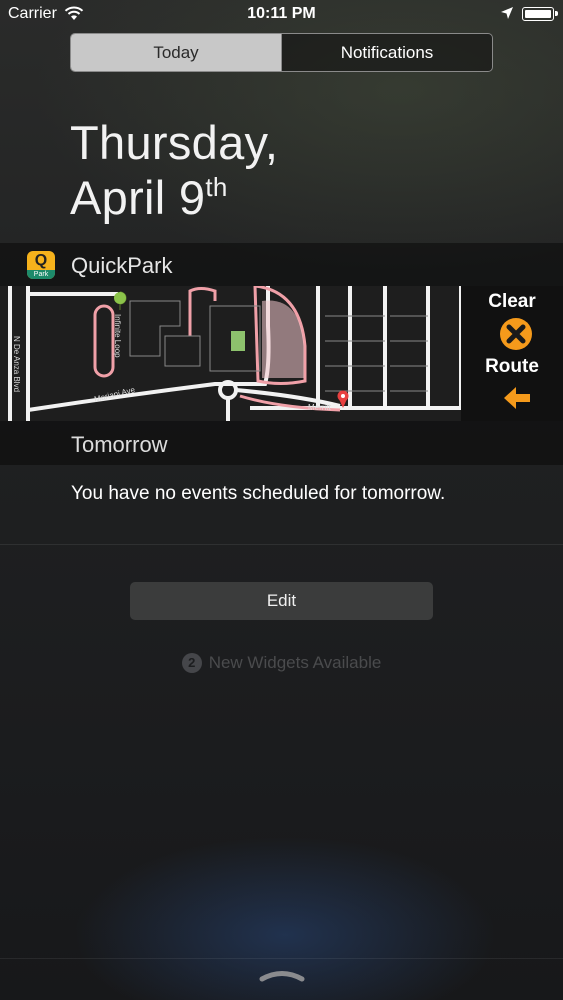  Describe the element at coordinates (174, 142) in the screenshot. I see `date-weekday: Thursday,` at that location.